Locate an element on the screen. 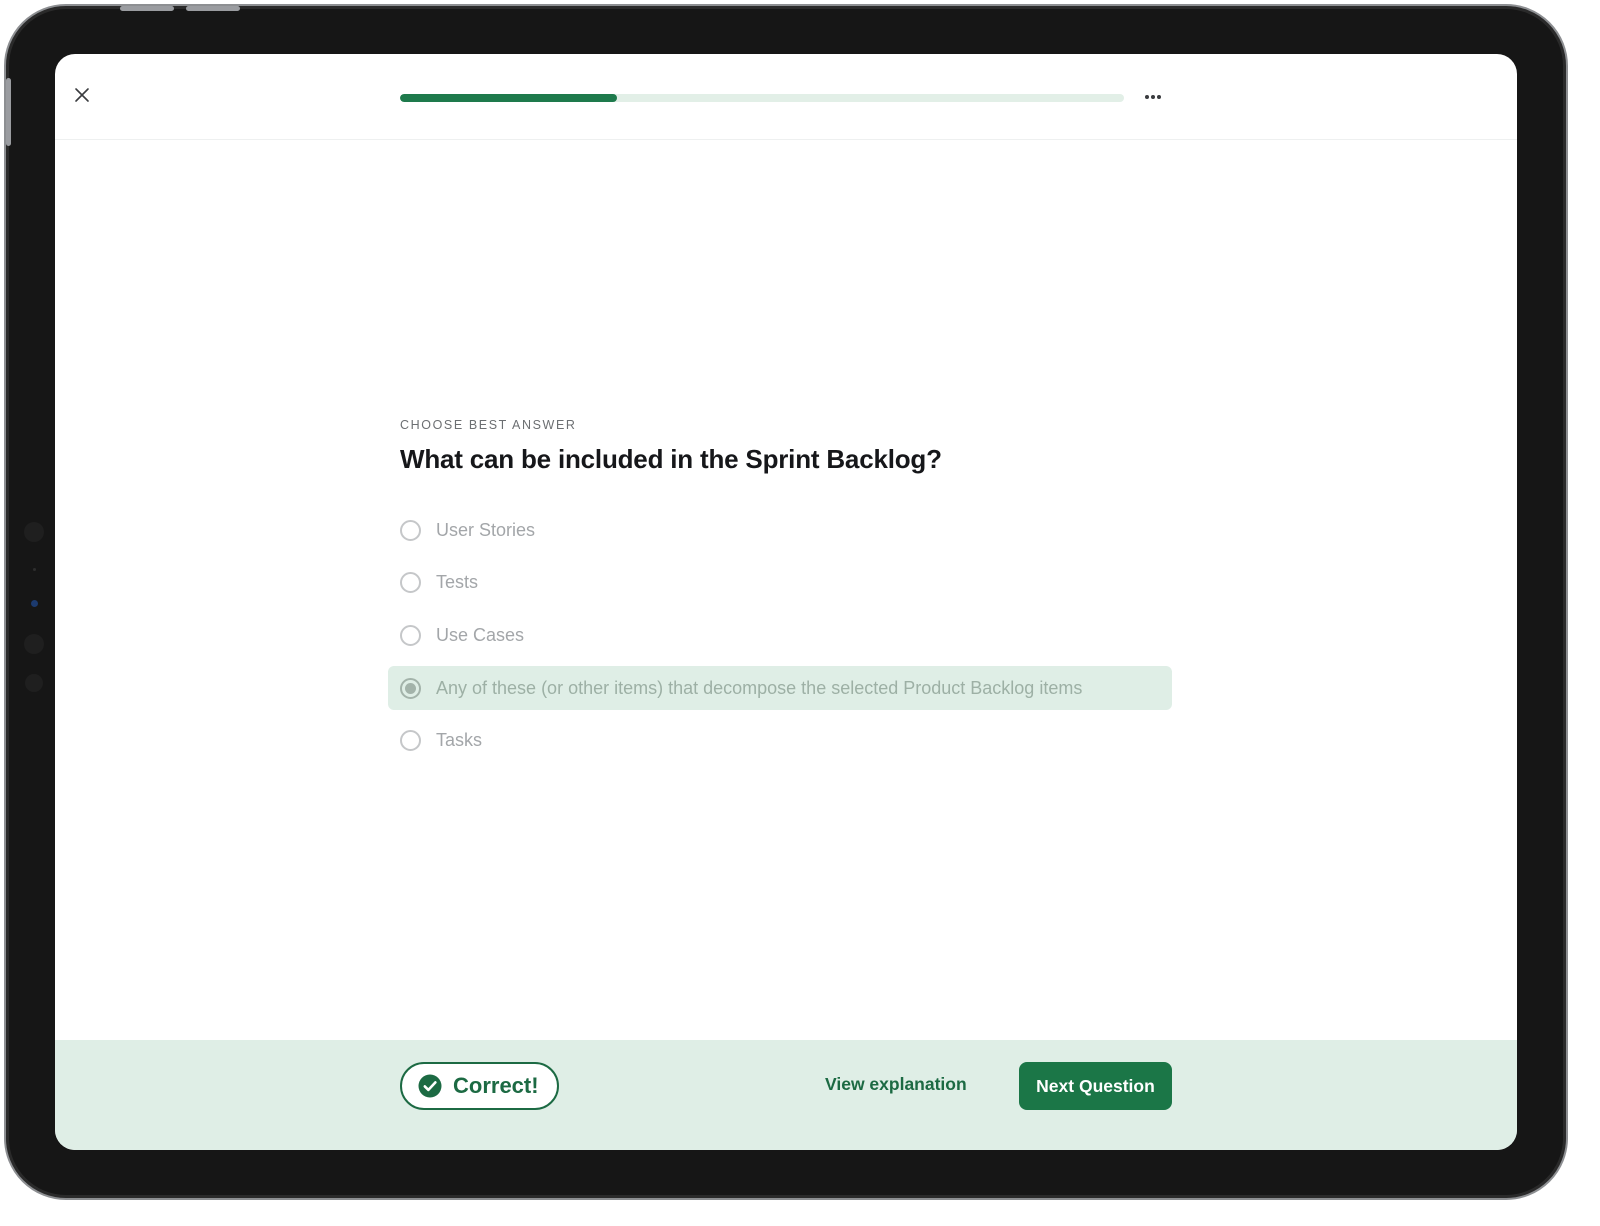 The height and width of the screenshot is (1226, 1600). volume-up-hardware-button is located at coordinates (147, 8).